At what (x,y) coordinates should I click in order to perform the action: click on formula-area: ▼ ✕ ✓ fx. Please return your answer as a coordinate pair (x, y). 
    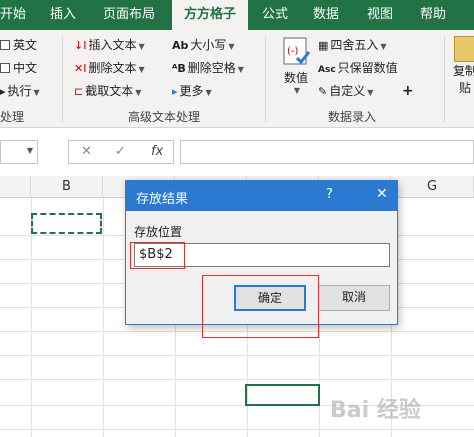
    Looking at the image, I should click on (237, 152).